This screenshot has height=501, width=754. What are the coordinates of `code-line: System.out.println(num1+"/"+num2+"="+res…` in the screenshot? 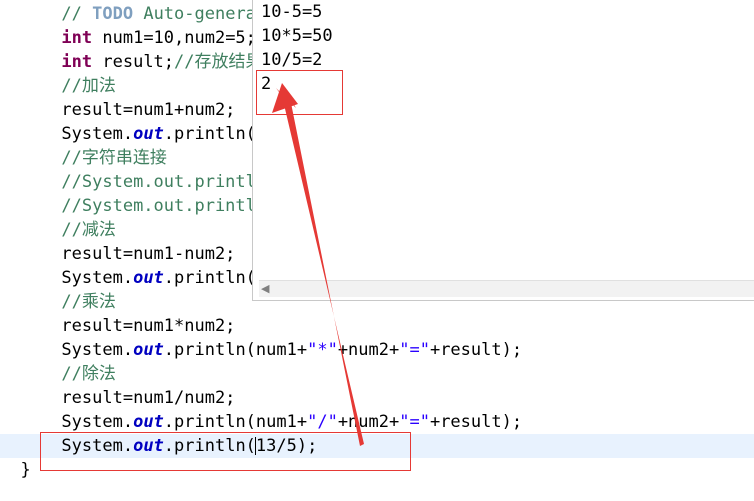 It's located at (377, 422).